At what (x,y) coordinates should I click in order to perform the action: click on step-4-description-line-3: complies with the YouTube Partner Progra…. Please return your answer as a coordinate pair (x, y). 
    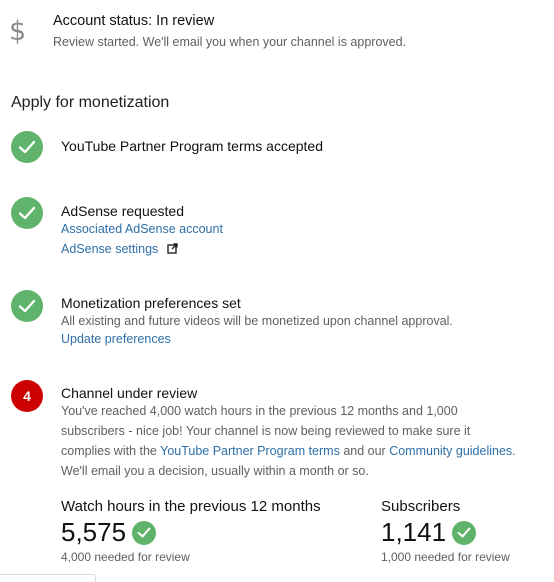
    Looking at the image, I should click on (288, 451).